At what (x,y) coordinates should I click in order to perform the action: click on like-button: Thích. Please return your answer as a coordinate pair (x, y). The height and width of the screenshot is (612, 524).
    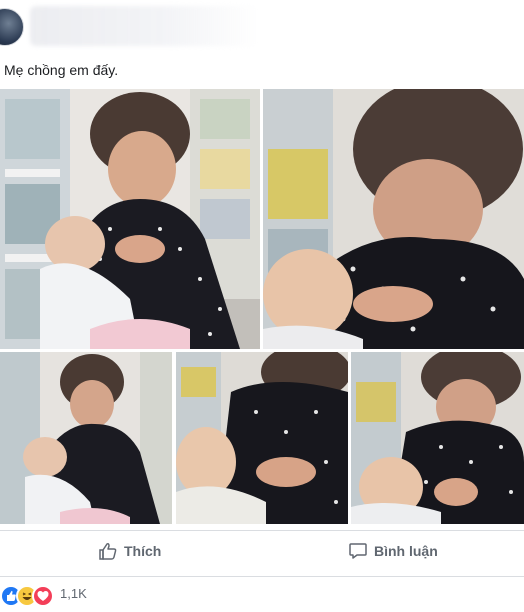
    Looking at the image, I should click on (129, 551).